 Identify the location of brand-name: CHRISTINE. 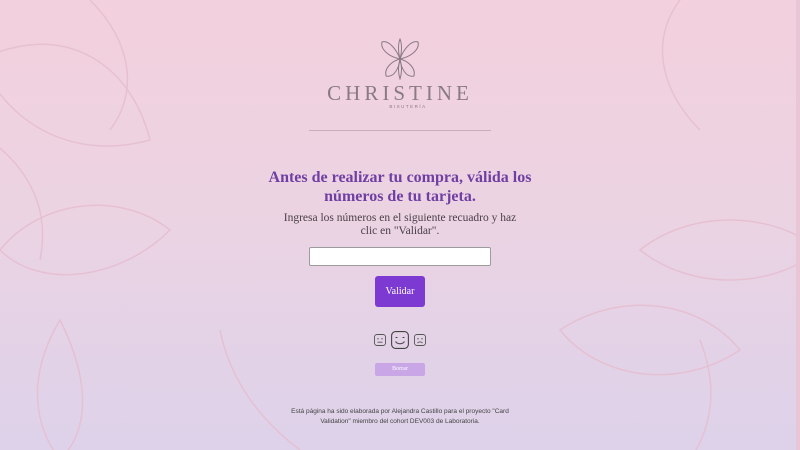
(400, 93).